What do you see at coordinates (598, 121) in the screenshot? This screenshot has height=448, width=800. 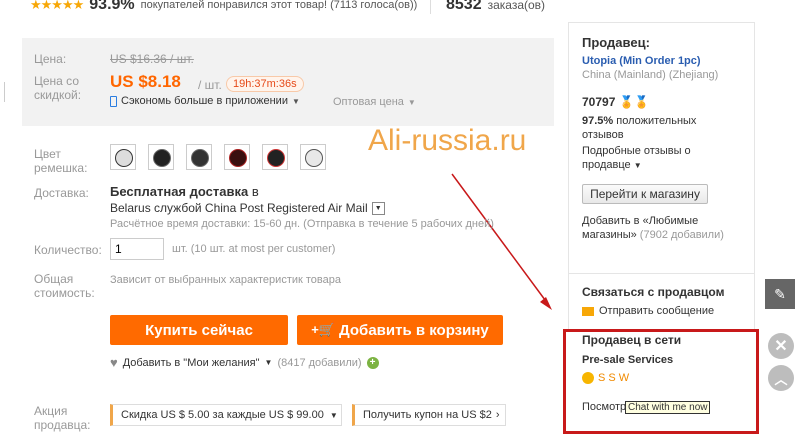 I see `positive-pct: 97.5%` at bounding box center [598, 121].